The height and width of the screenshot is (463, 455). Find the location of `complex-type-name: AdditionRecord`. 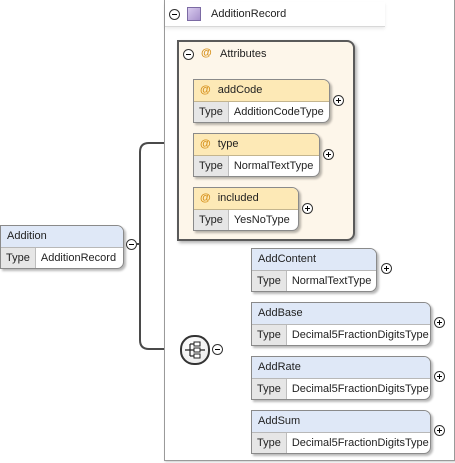

complex-type-name: AdditionRecord is located at coordinates (249, 14).